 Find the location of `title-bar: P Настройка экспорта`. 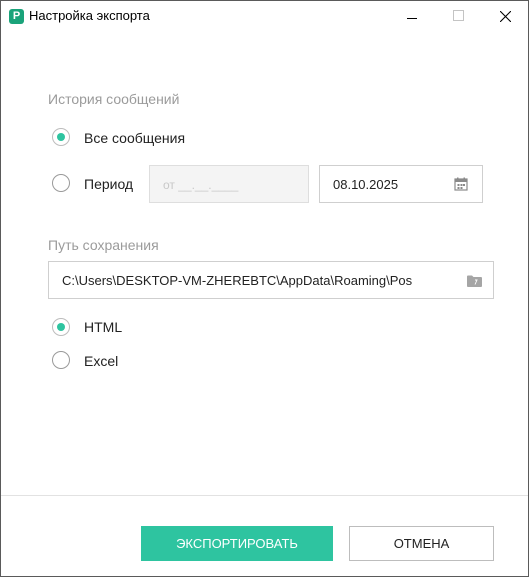

title-bar: P Настройка экспорта is located at coordinates (264, 16).